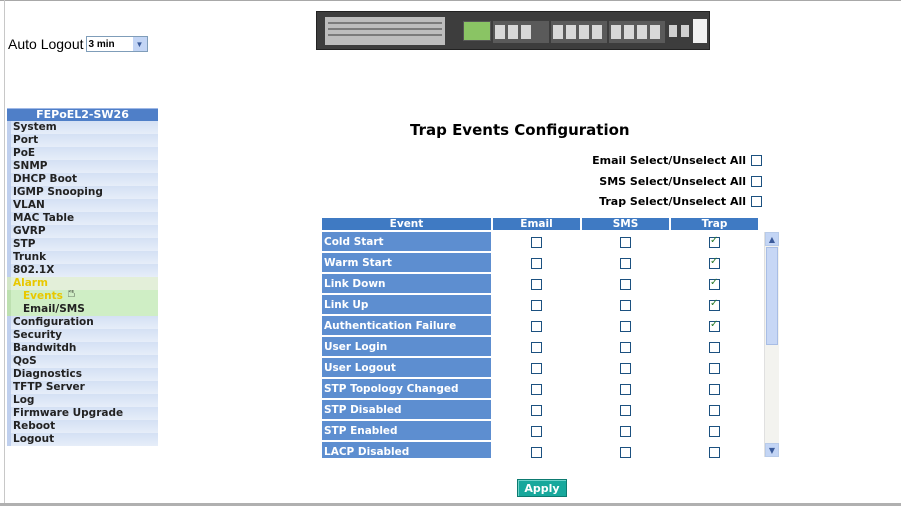 The height and width of the screenshot is (506, 901). What do you see at coordinates (78, 44) in the screenshot?
I see `auto-logout: Auto Logout 3 min ▼` at bounding box center [78, 44].